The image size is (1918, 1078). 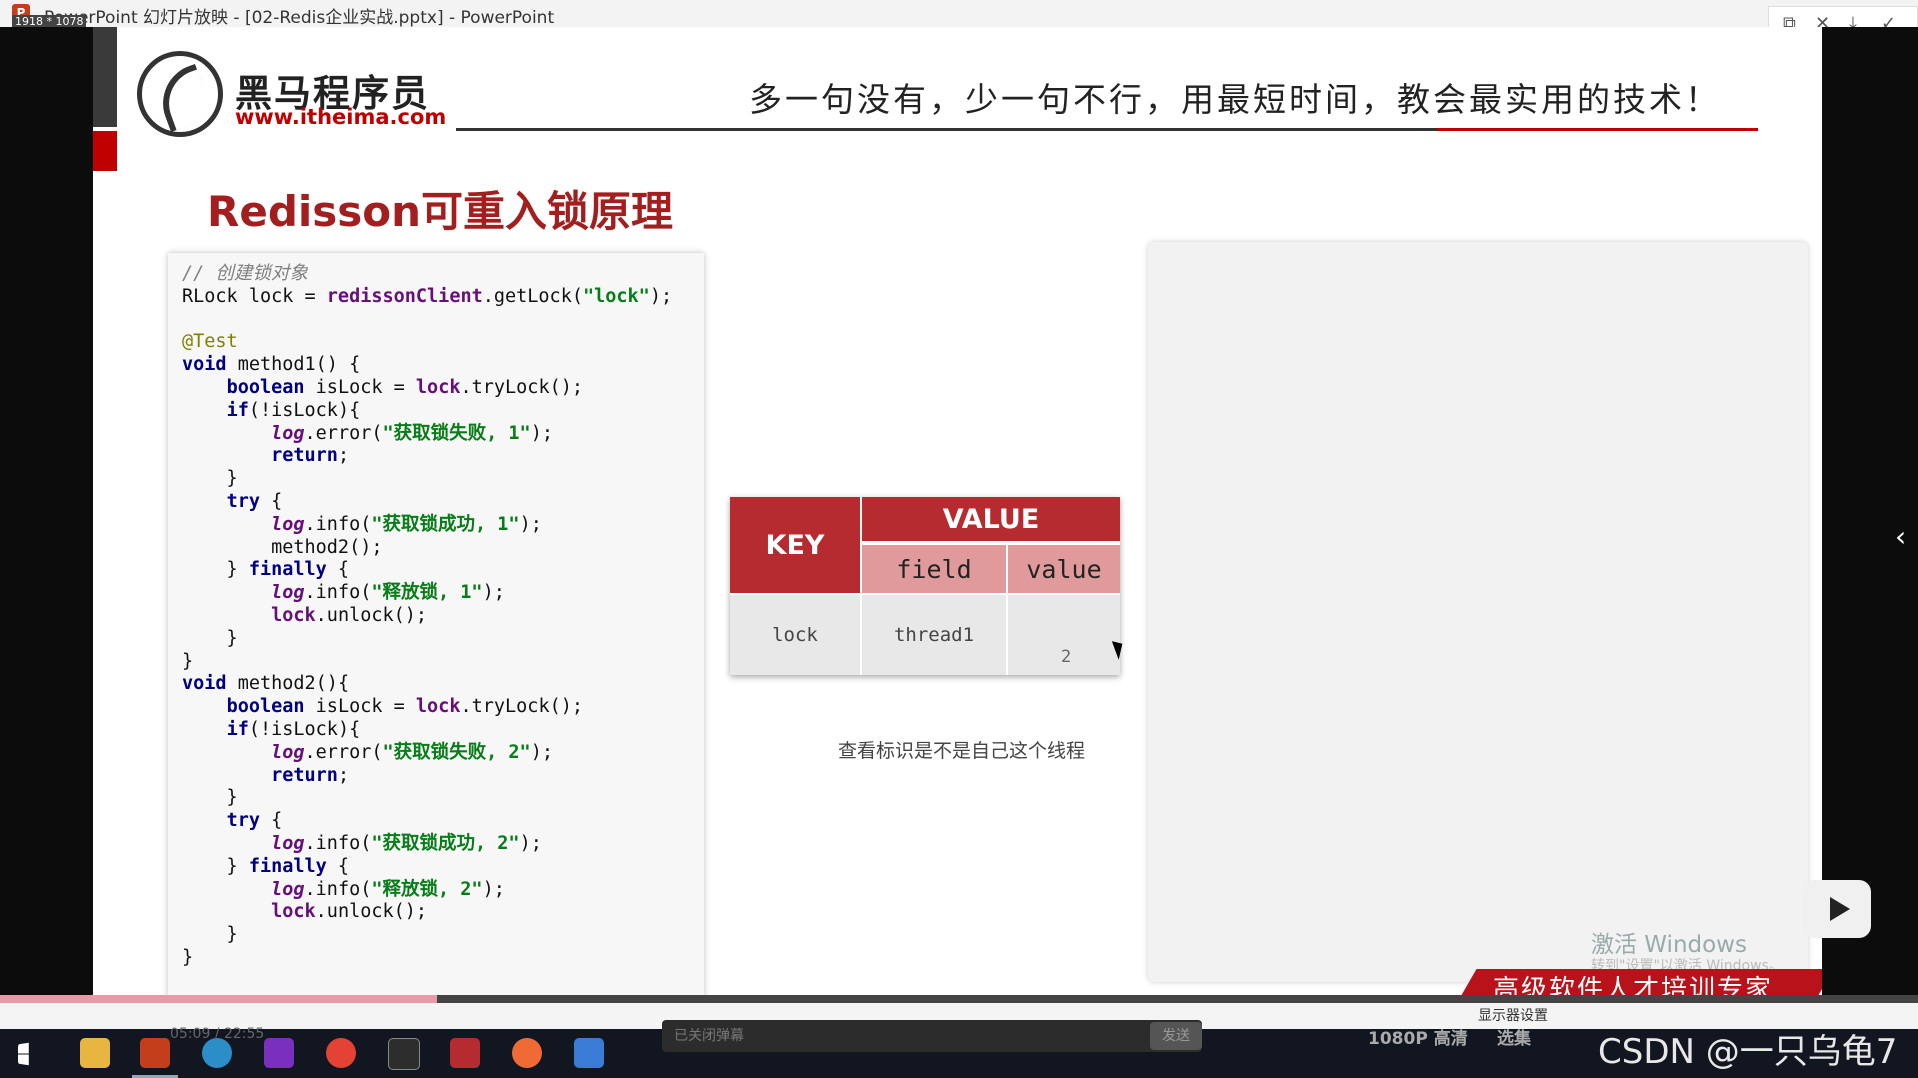 I want to click on code-token: ;, so click(x=343, y=456).